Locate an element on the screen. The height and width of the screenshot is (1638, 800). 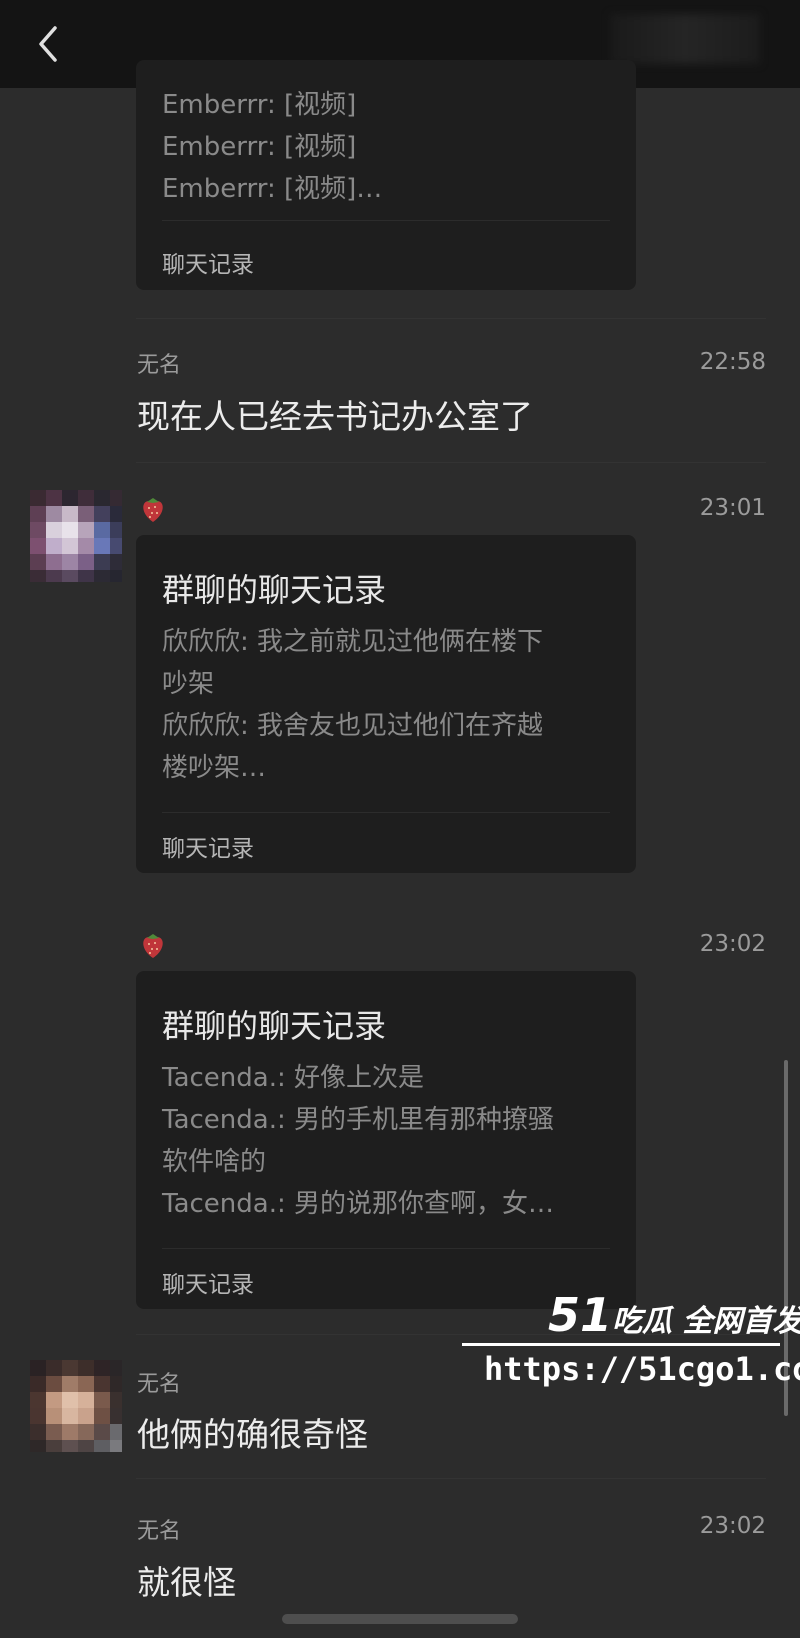
card-line: 欣欣欣: 我舍友也见过他们在齐越 is located at coordinates (353, 726).